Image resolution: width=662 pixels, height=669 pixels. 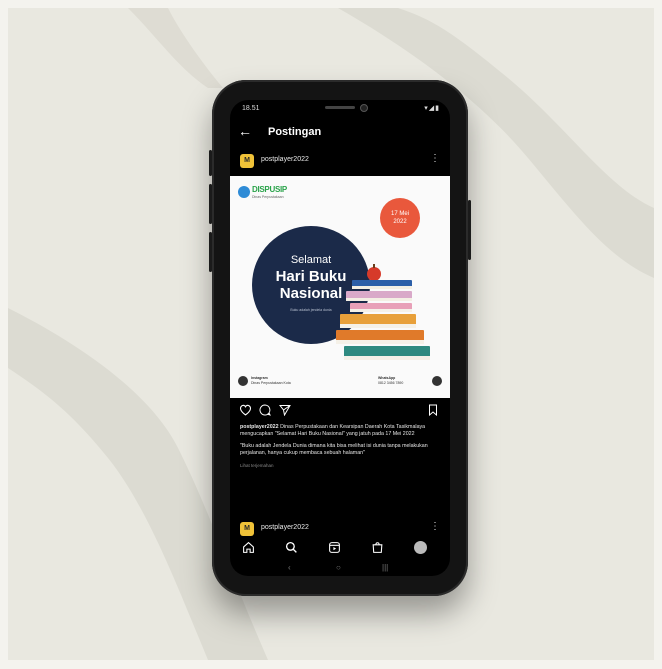 I want to click on book-stack-illustration, so click(x=383, y=312).